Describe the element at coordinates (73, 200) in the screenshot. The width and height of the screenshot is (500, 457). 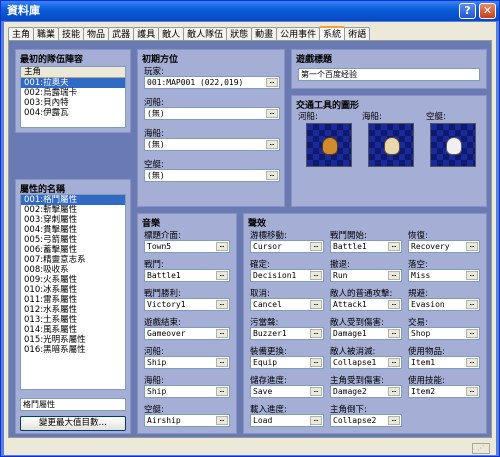
I see `element-list-item: 001:格鬥屬性` at that location.